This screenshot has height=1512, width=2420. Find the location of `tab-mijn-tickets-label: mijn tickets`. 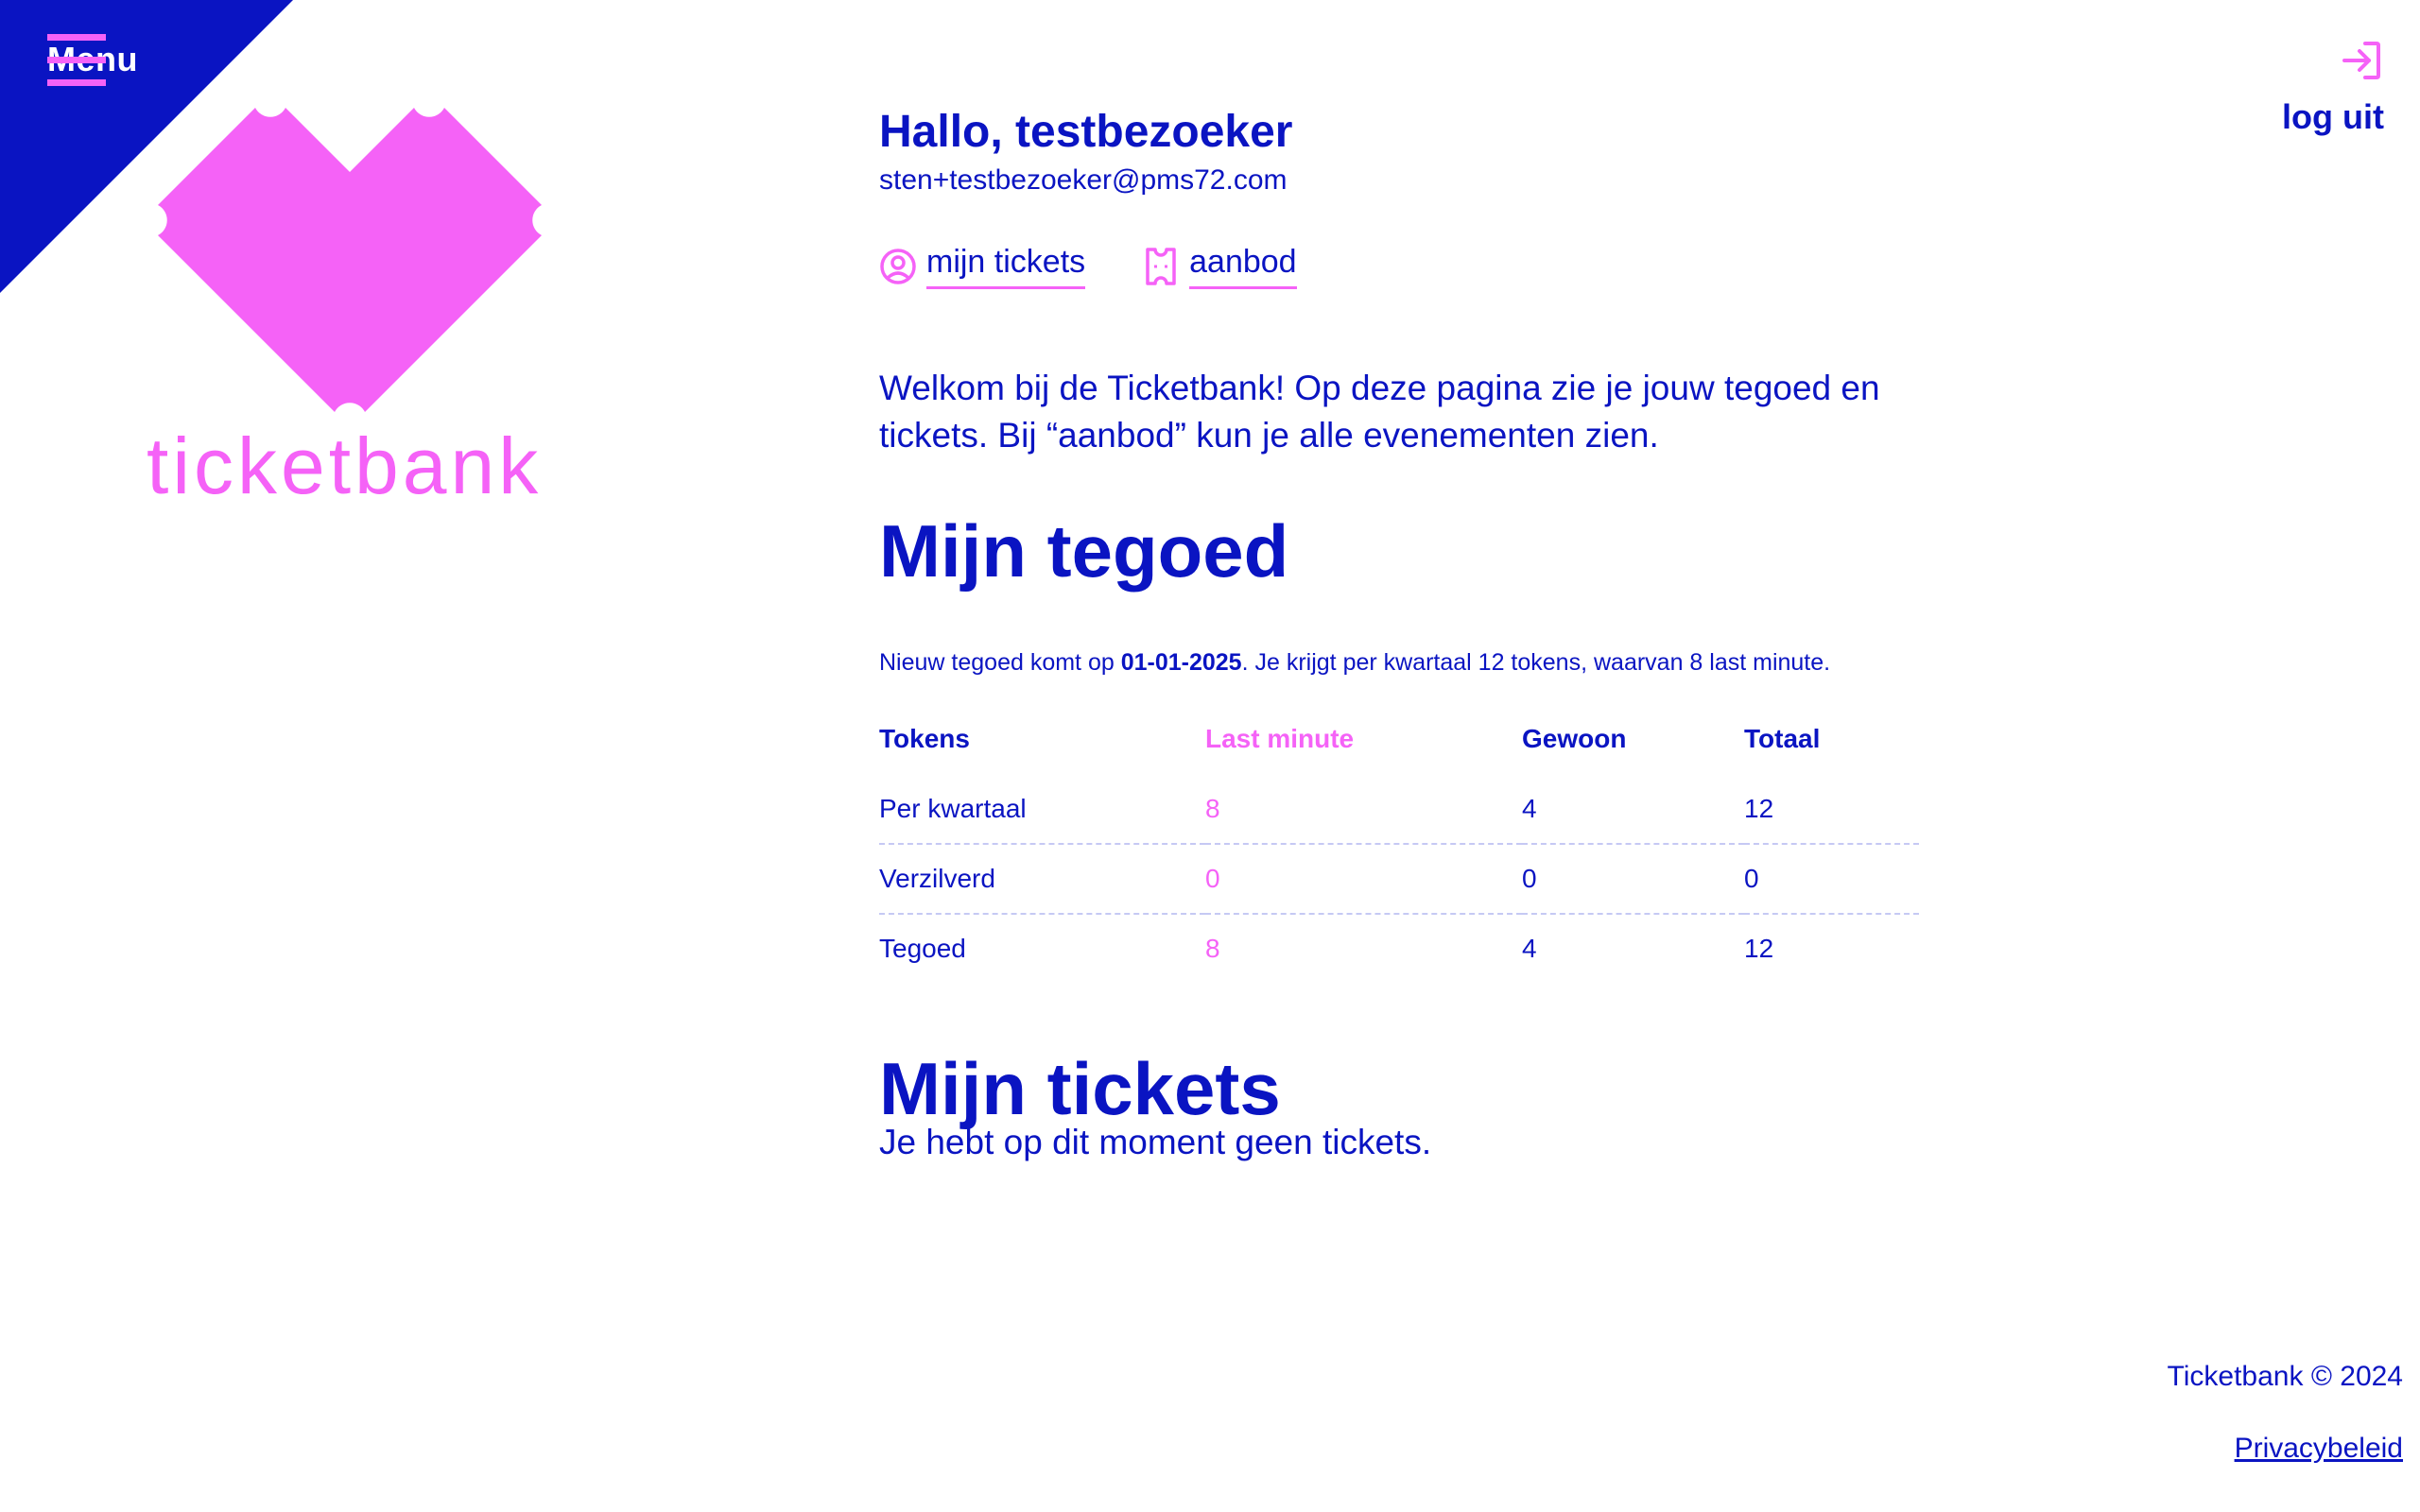

tab-mijn-tickets-label: mijn tickets is located at coordinates (1006, 266).